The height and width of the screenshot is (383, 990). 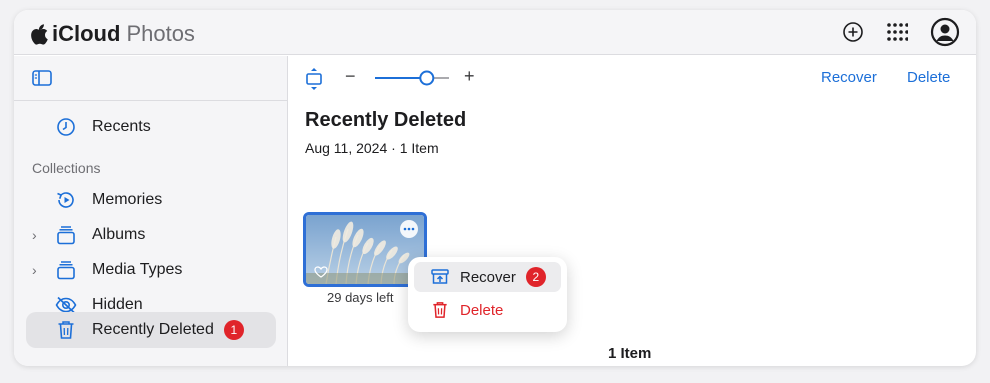 I want to click on menu-item-delete: Delete, so click(x=487, y=310).